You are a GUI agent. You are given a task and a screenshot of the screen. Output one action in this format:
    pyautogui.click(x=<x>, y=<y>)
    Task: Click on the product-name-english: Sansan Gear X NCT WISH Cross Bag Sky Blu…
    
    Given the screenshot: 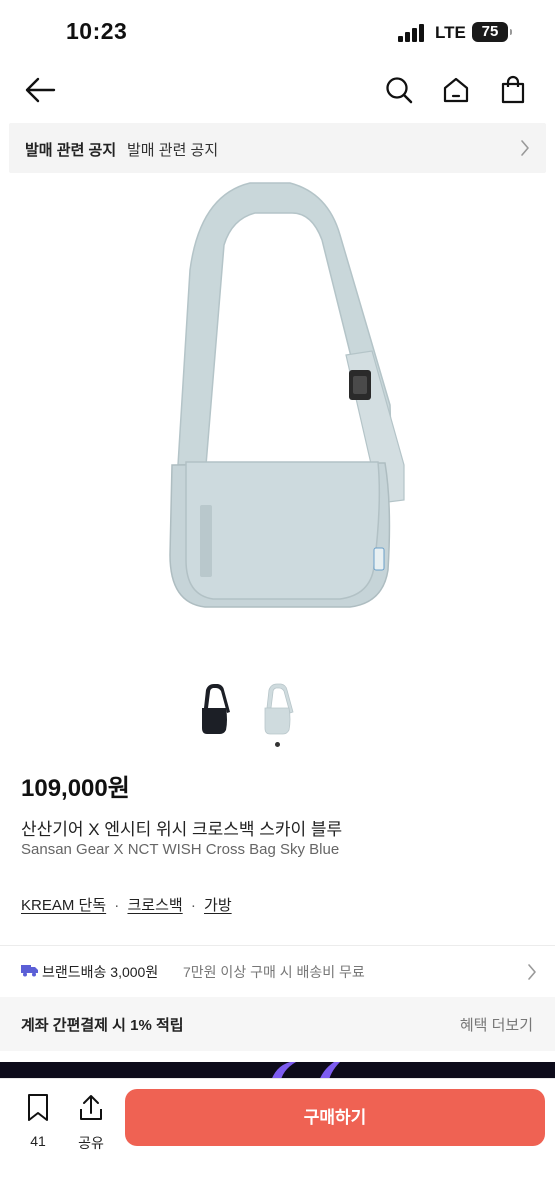 What is the action you would take?
    pyautogui.click(x=180, y=849)
    